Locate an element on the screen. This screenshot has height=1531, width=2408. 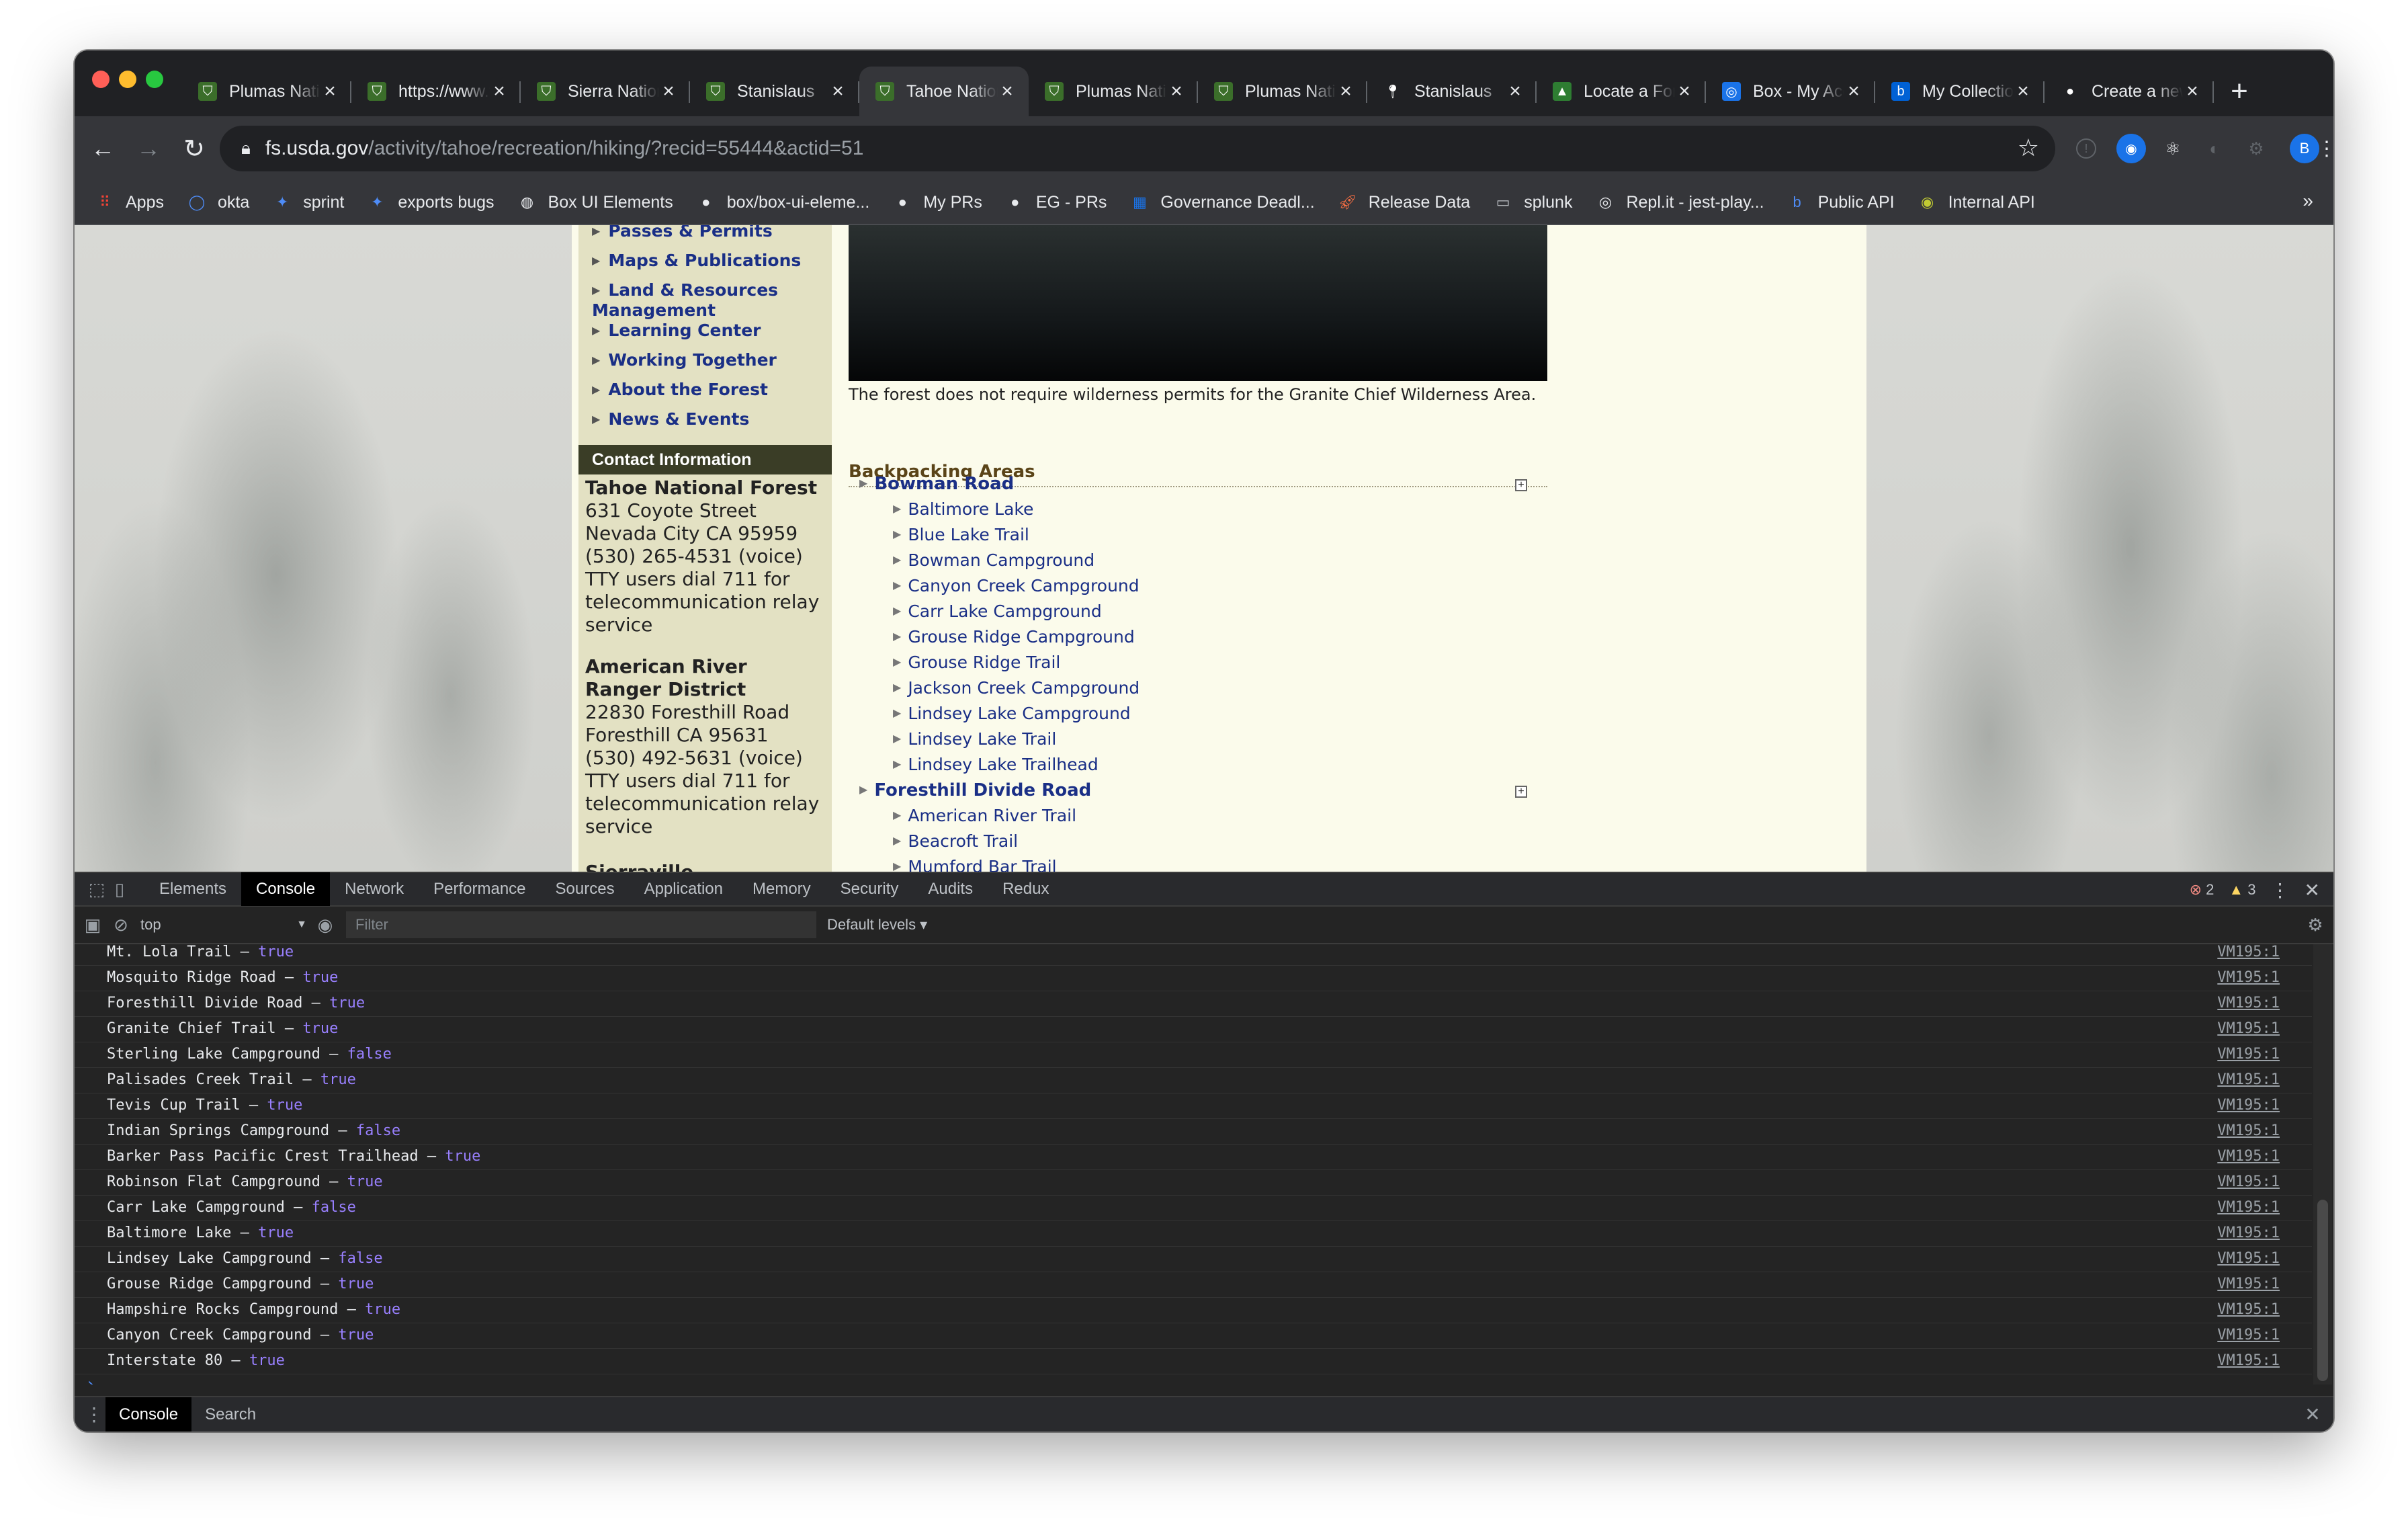
close-devtools-icon: ✕ is located at coordinates (2312, 890).